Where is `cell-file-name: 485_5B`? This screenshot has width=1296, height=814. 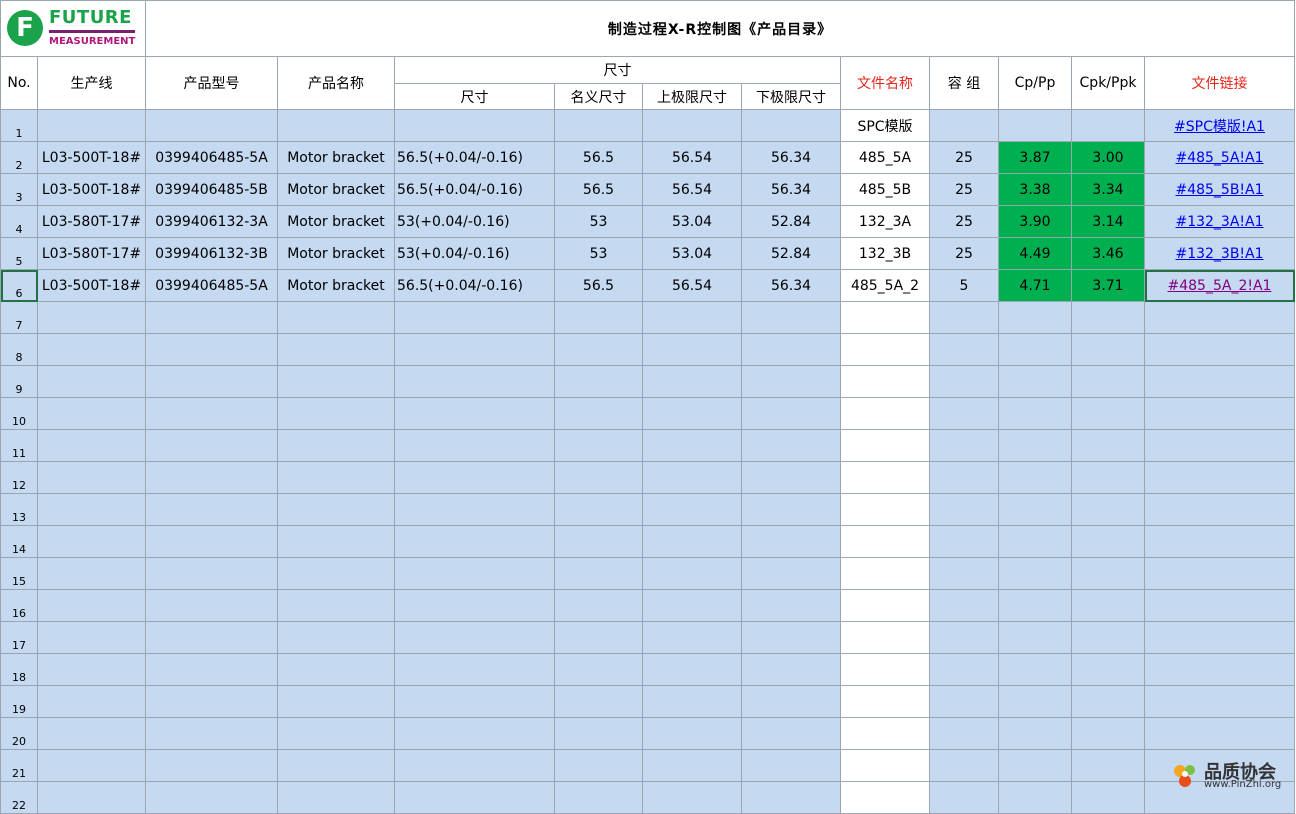
cell-file-name: 485_5B is located at coordinates (885, 189).